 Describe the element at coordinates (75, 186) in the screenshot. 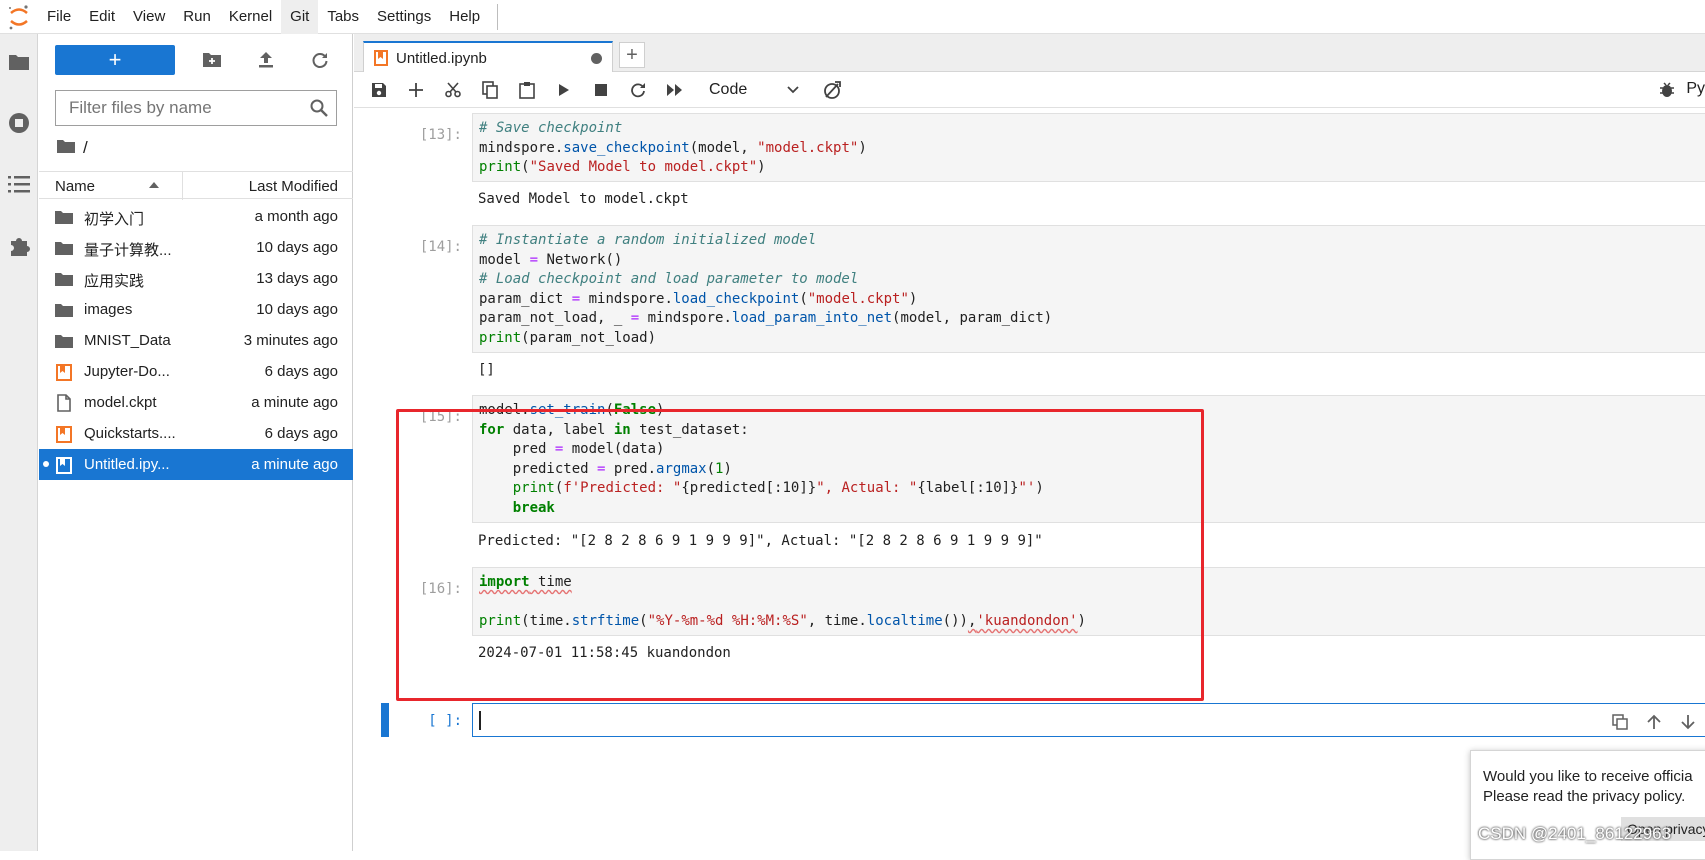

I see `column-name-header: Name` at that location.